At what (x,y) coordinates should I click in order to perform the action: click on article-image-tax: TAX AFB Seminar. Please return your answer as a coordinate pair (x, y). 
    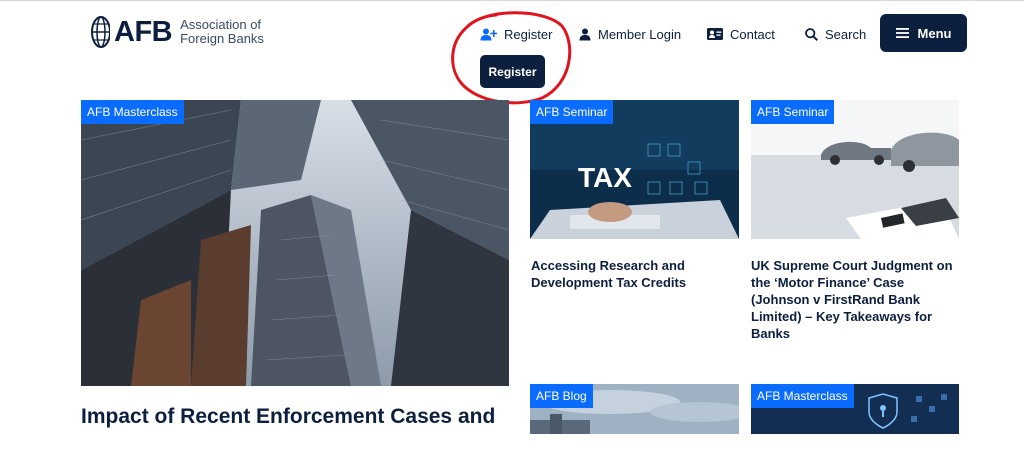
    Looking at the image, I should click on (634, 169).